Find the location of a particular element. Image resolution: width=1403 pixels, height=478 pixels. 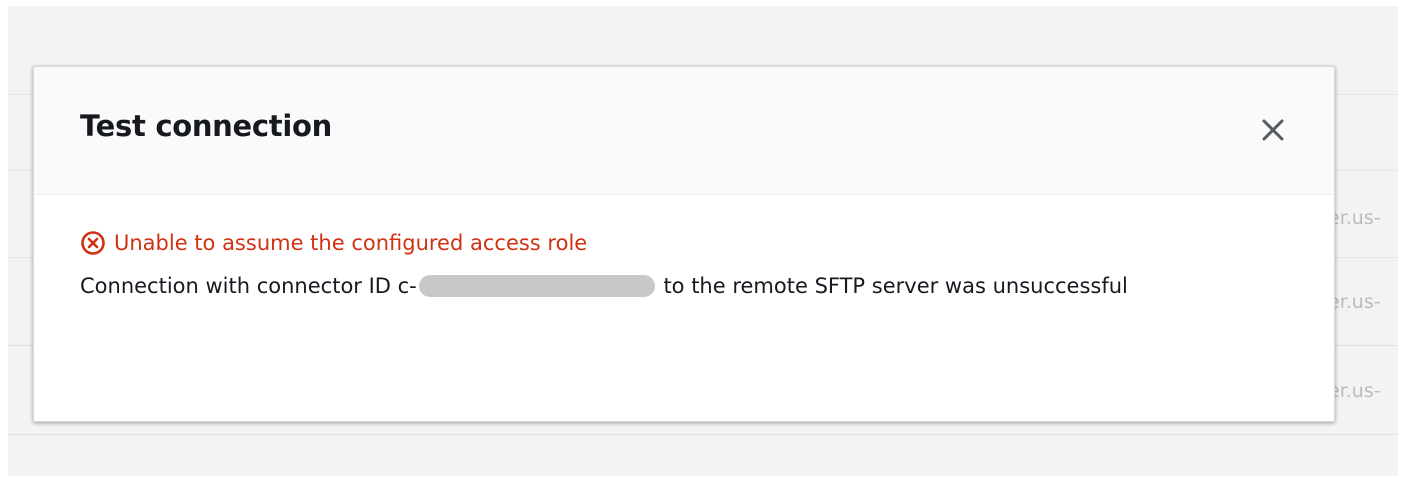

modal-title: Test connection is located at coordinates (206, 126).